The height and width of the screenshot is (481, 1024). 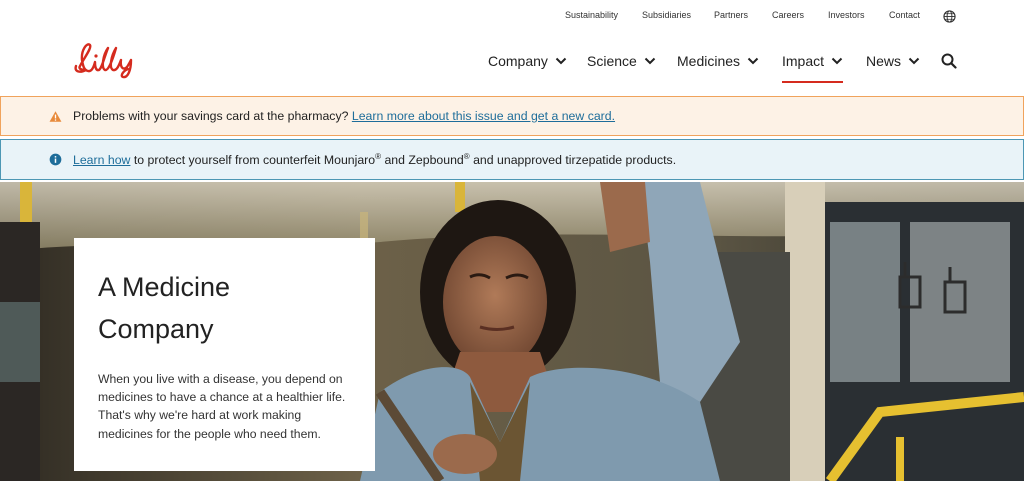 I want to click on hero-title: A Medicine Company, so click(x=164, y=308).